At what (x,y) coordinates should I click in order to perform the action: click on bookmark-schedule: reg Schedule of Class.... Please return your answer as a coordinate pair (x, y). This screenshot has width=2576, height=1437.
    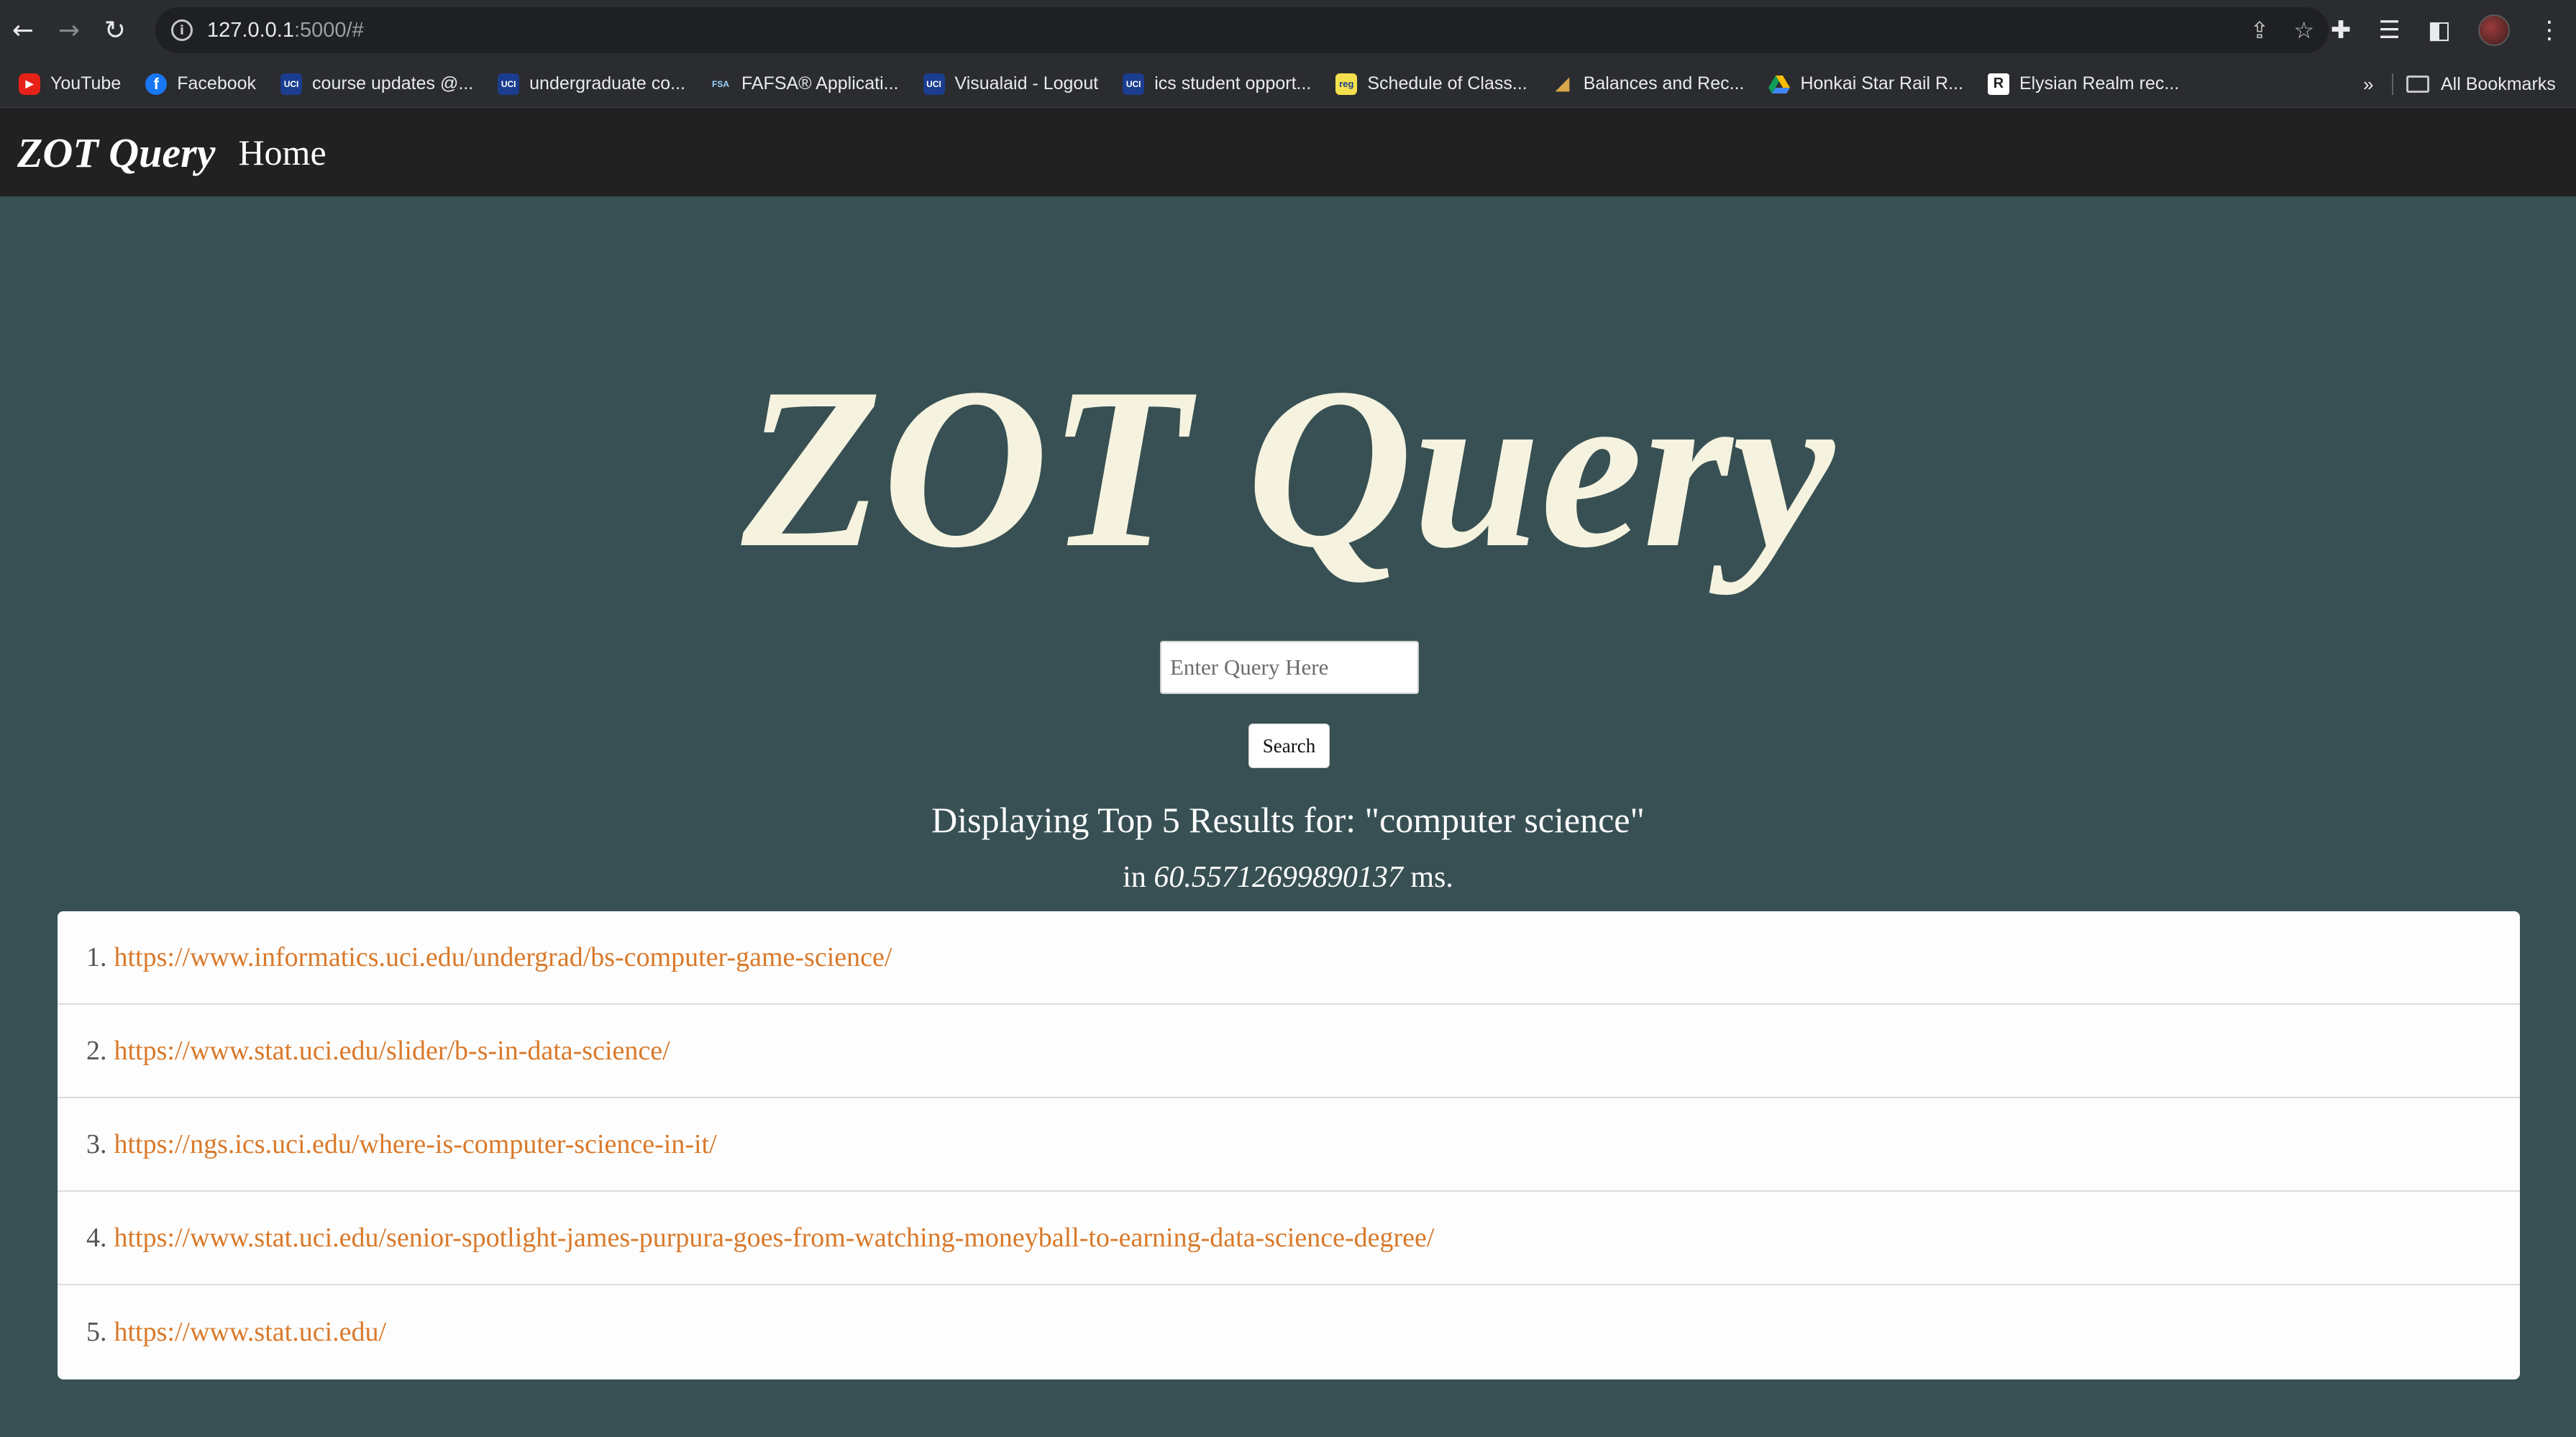
    Looking at the image, I should click on (1431, 84).